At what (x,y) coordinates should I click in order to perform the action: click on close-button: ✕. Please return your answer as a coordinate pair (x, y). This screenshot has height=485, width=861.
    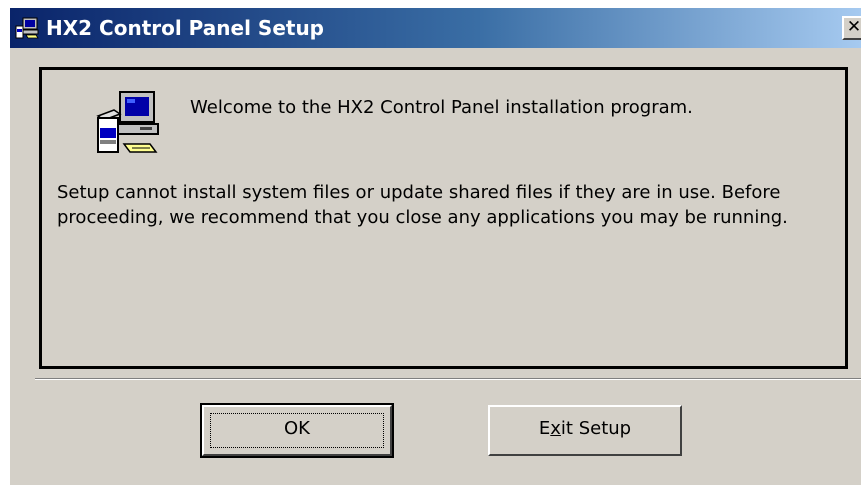
    Looking at the image, I should click on (851, 28).